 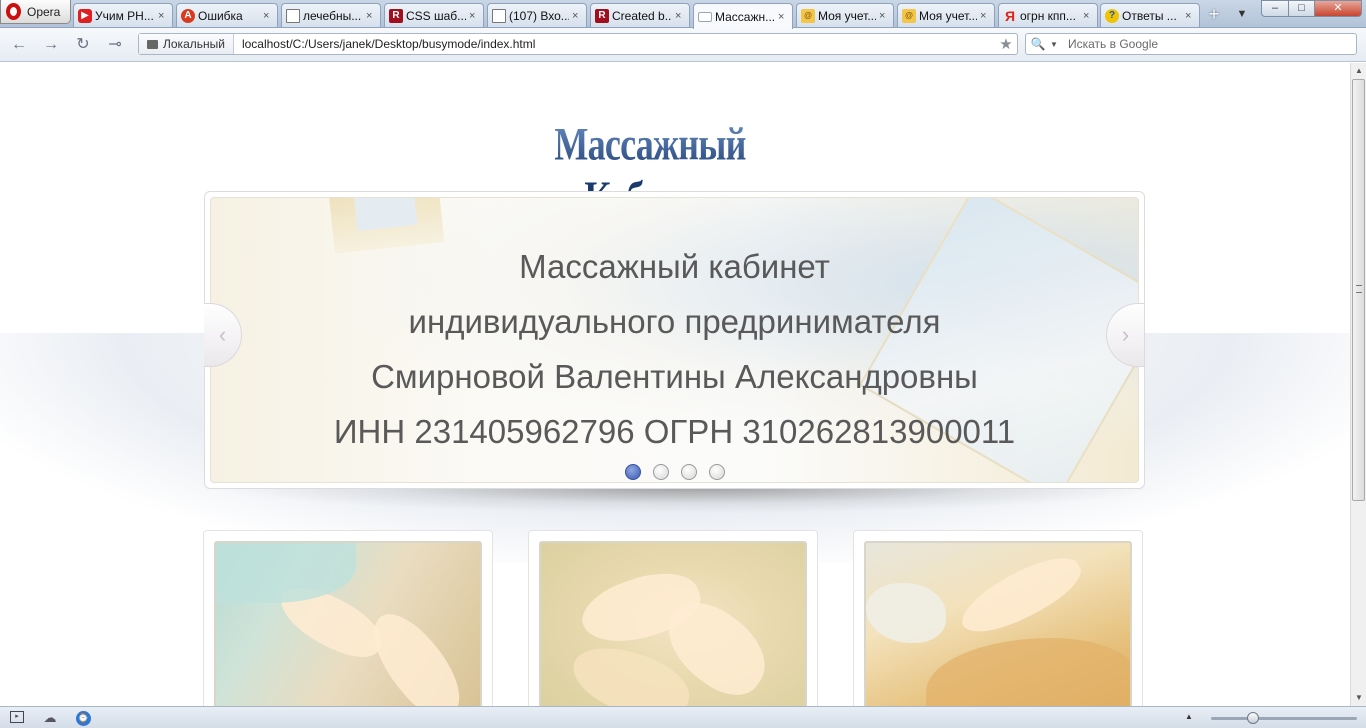 I want to click on search-icon: 🔍, so click(x=1038, y=44).